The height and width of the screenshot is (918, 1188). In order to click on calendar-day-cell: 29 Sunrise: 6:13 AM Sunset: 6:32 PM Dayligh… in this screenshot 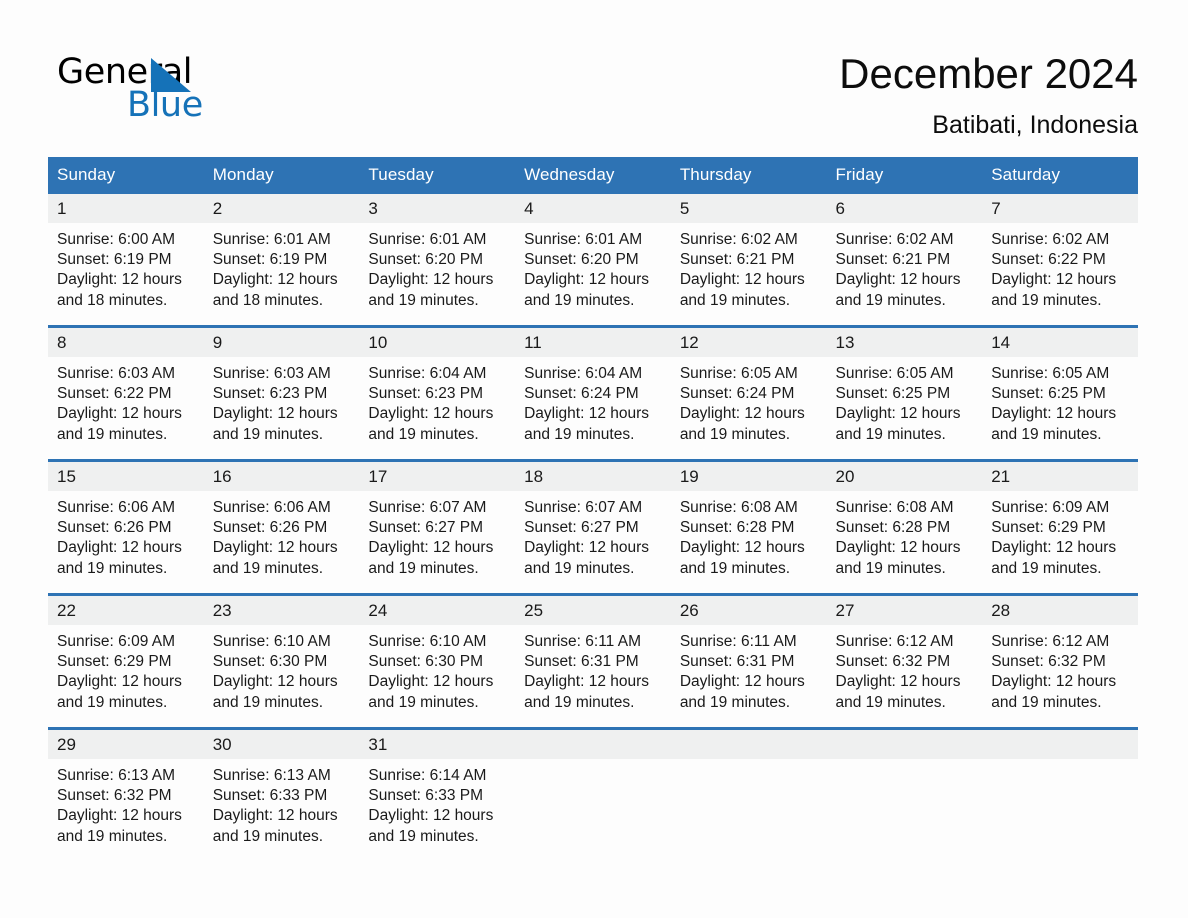, I will do `click(126, 794)`.